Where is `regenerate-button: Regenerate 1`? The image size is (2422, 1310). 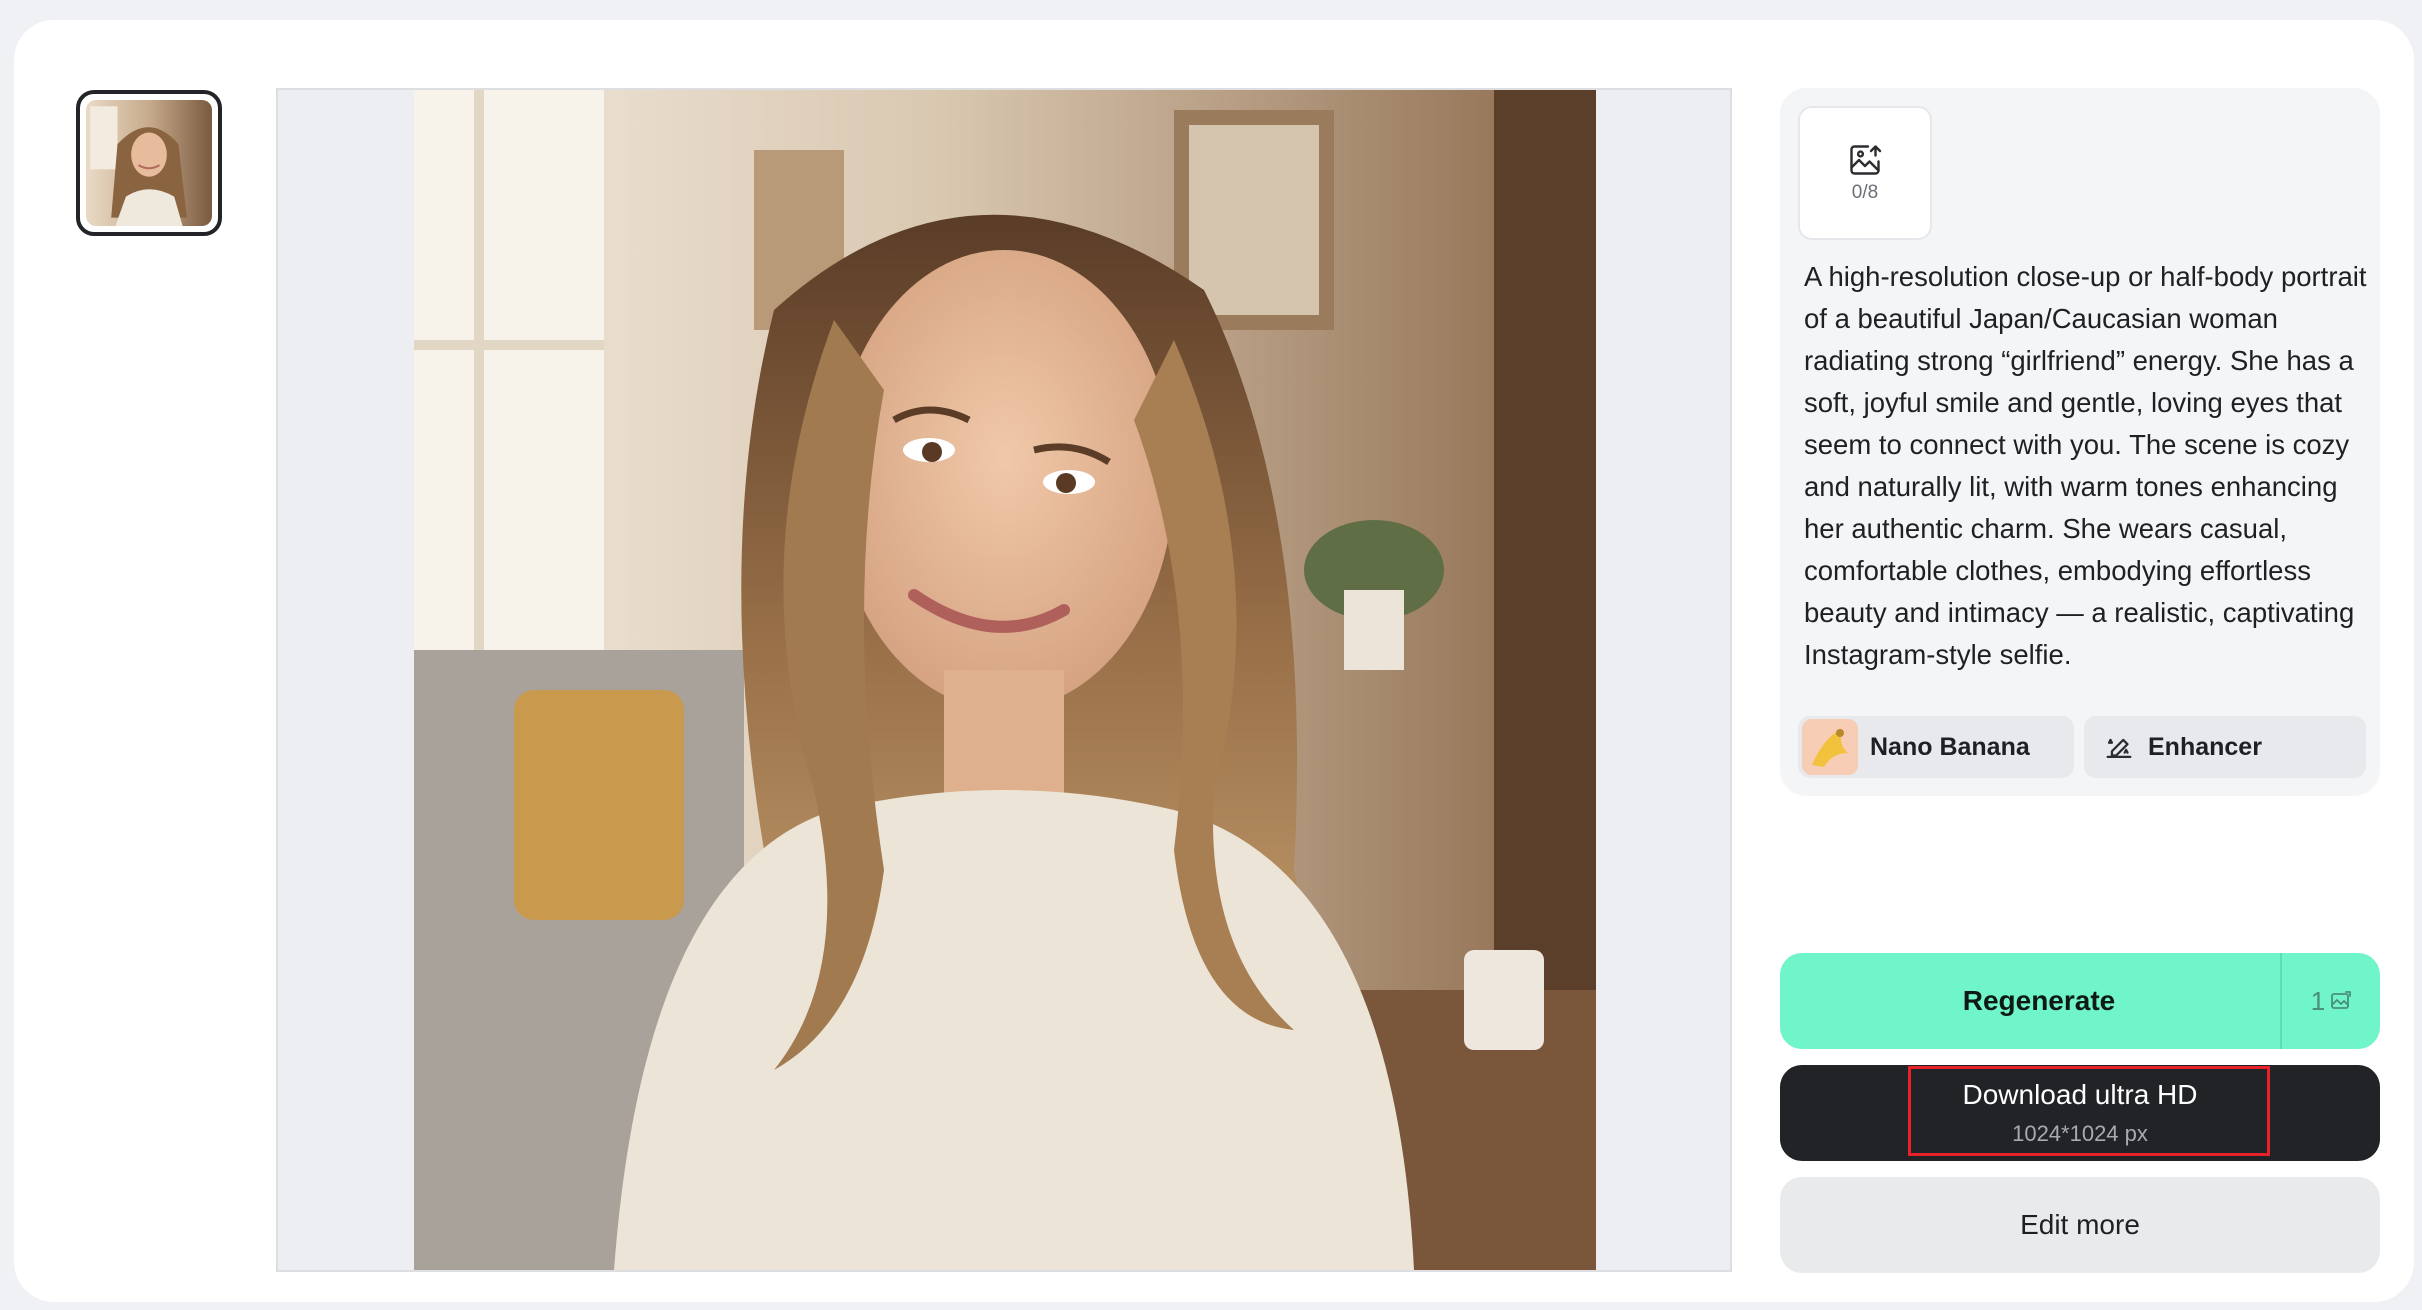 regenerate-button: Regenerate 1 is located at coordinates (2080, 1001).